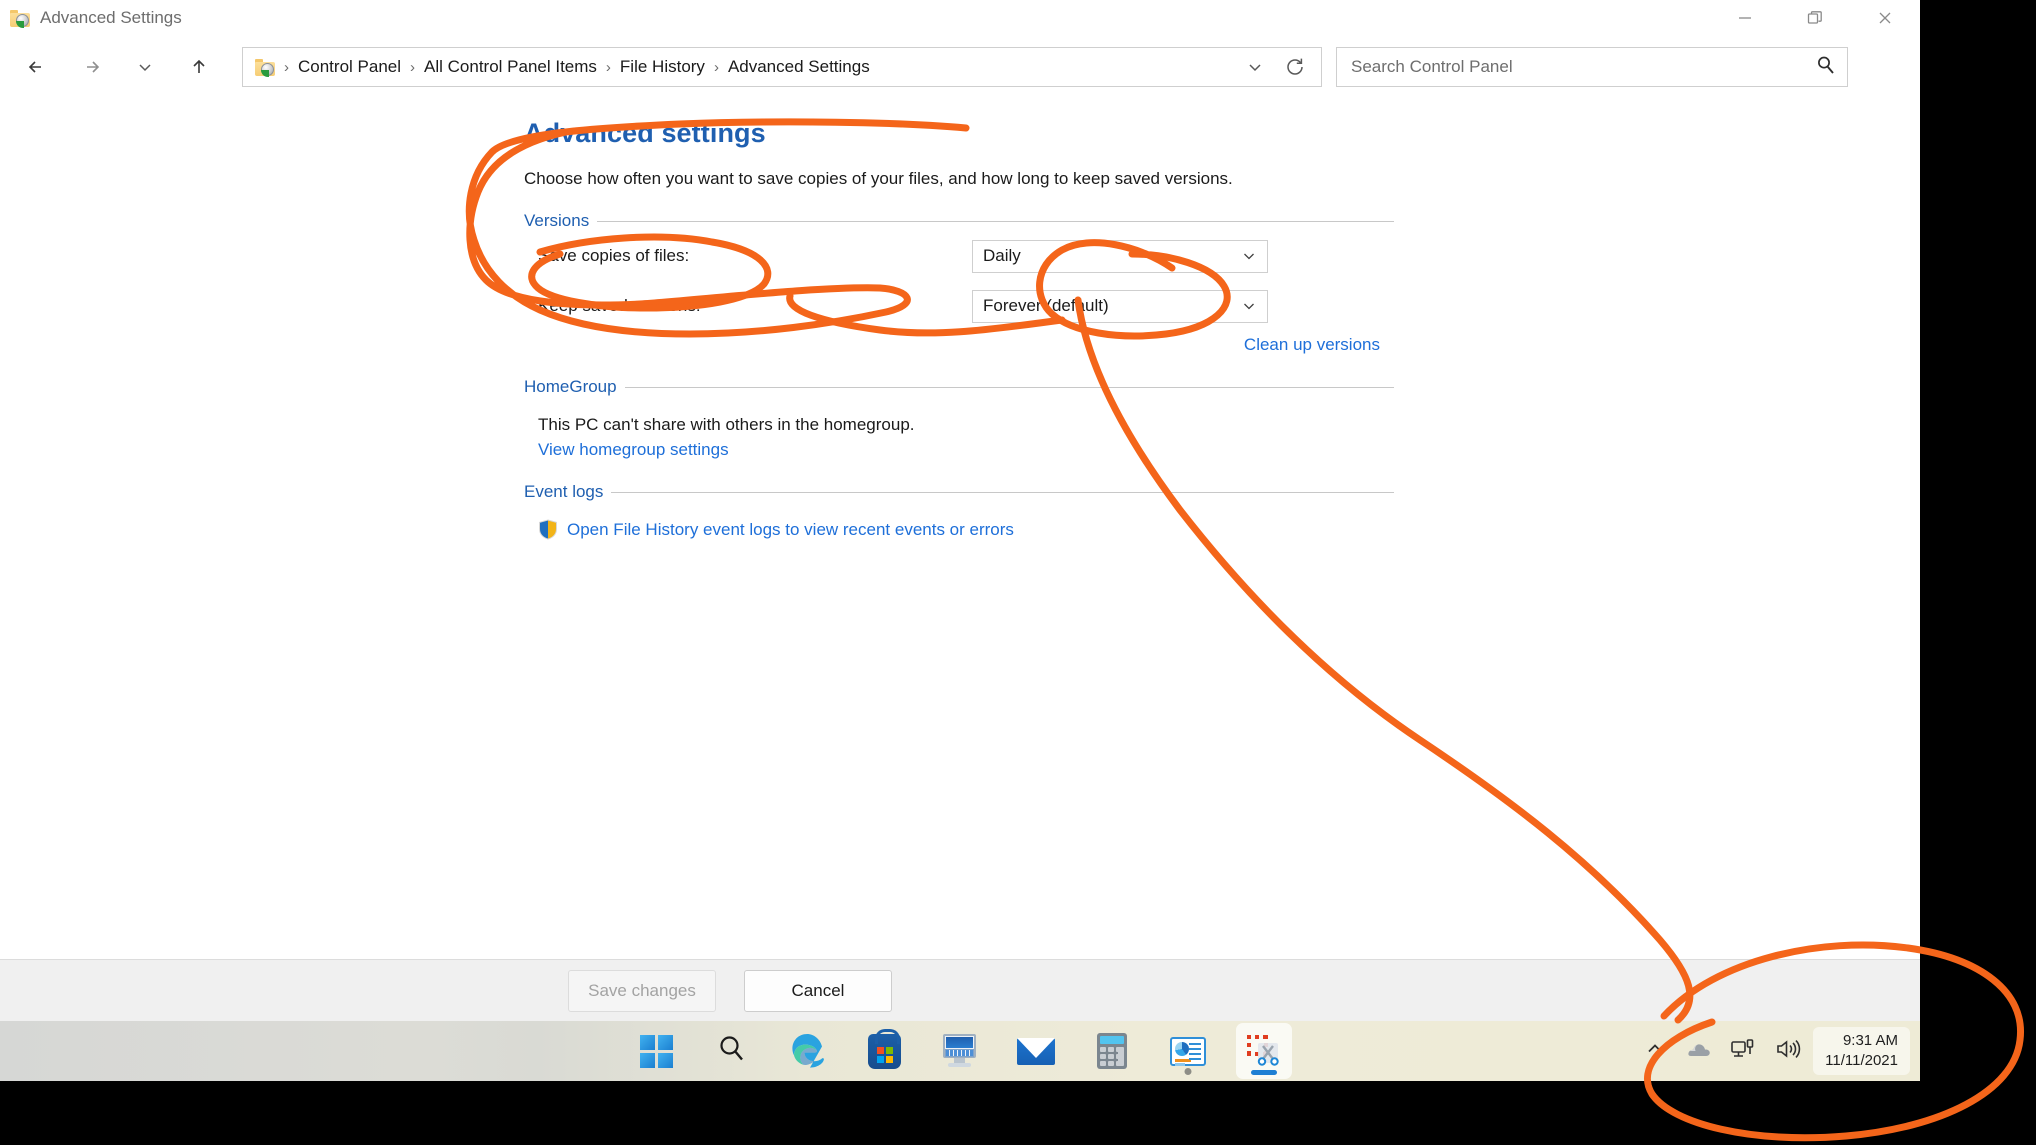  I want to click on page-title: Advanced settings, so click(645, 133).